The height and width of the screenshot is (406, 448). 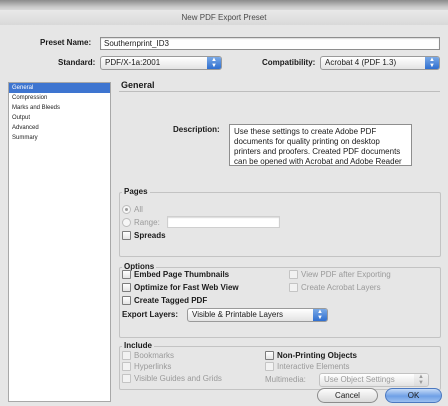 What do you see at coordinates (224, 17) in the screenshot?
I see `window-title: New PDF Export Preset` at bounding box center [224, 17].